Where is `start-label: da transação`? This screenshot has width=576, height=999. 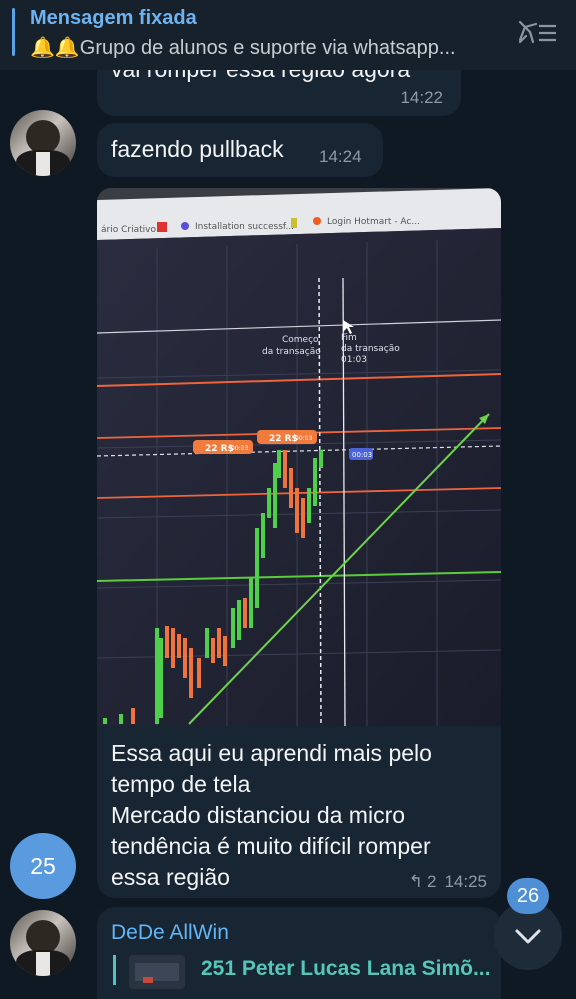 start-label: da transação is located at coordinates (291, 352).